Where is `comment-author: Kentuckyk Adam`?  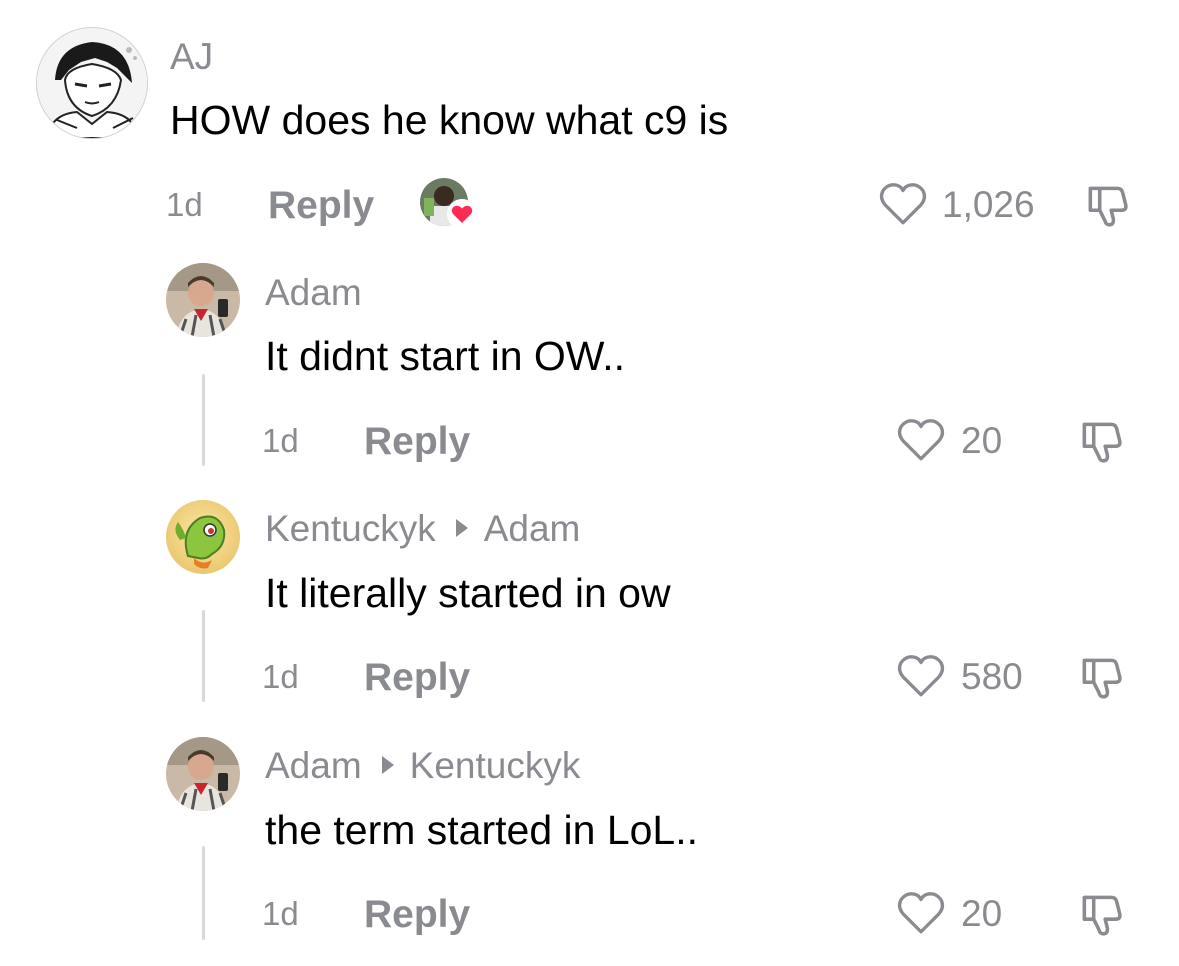 comment-author: Kentuckyk Adam is located at coordinates (422, 528).